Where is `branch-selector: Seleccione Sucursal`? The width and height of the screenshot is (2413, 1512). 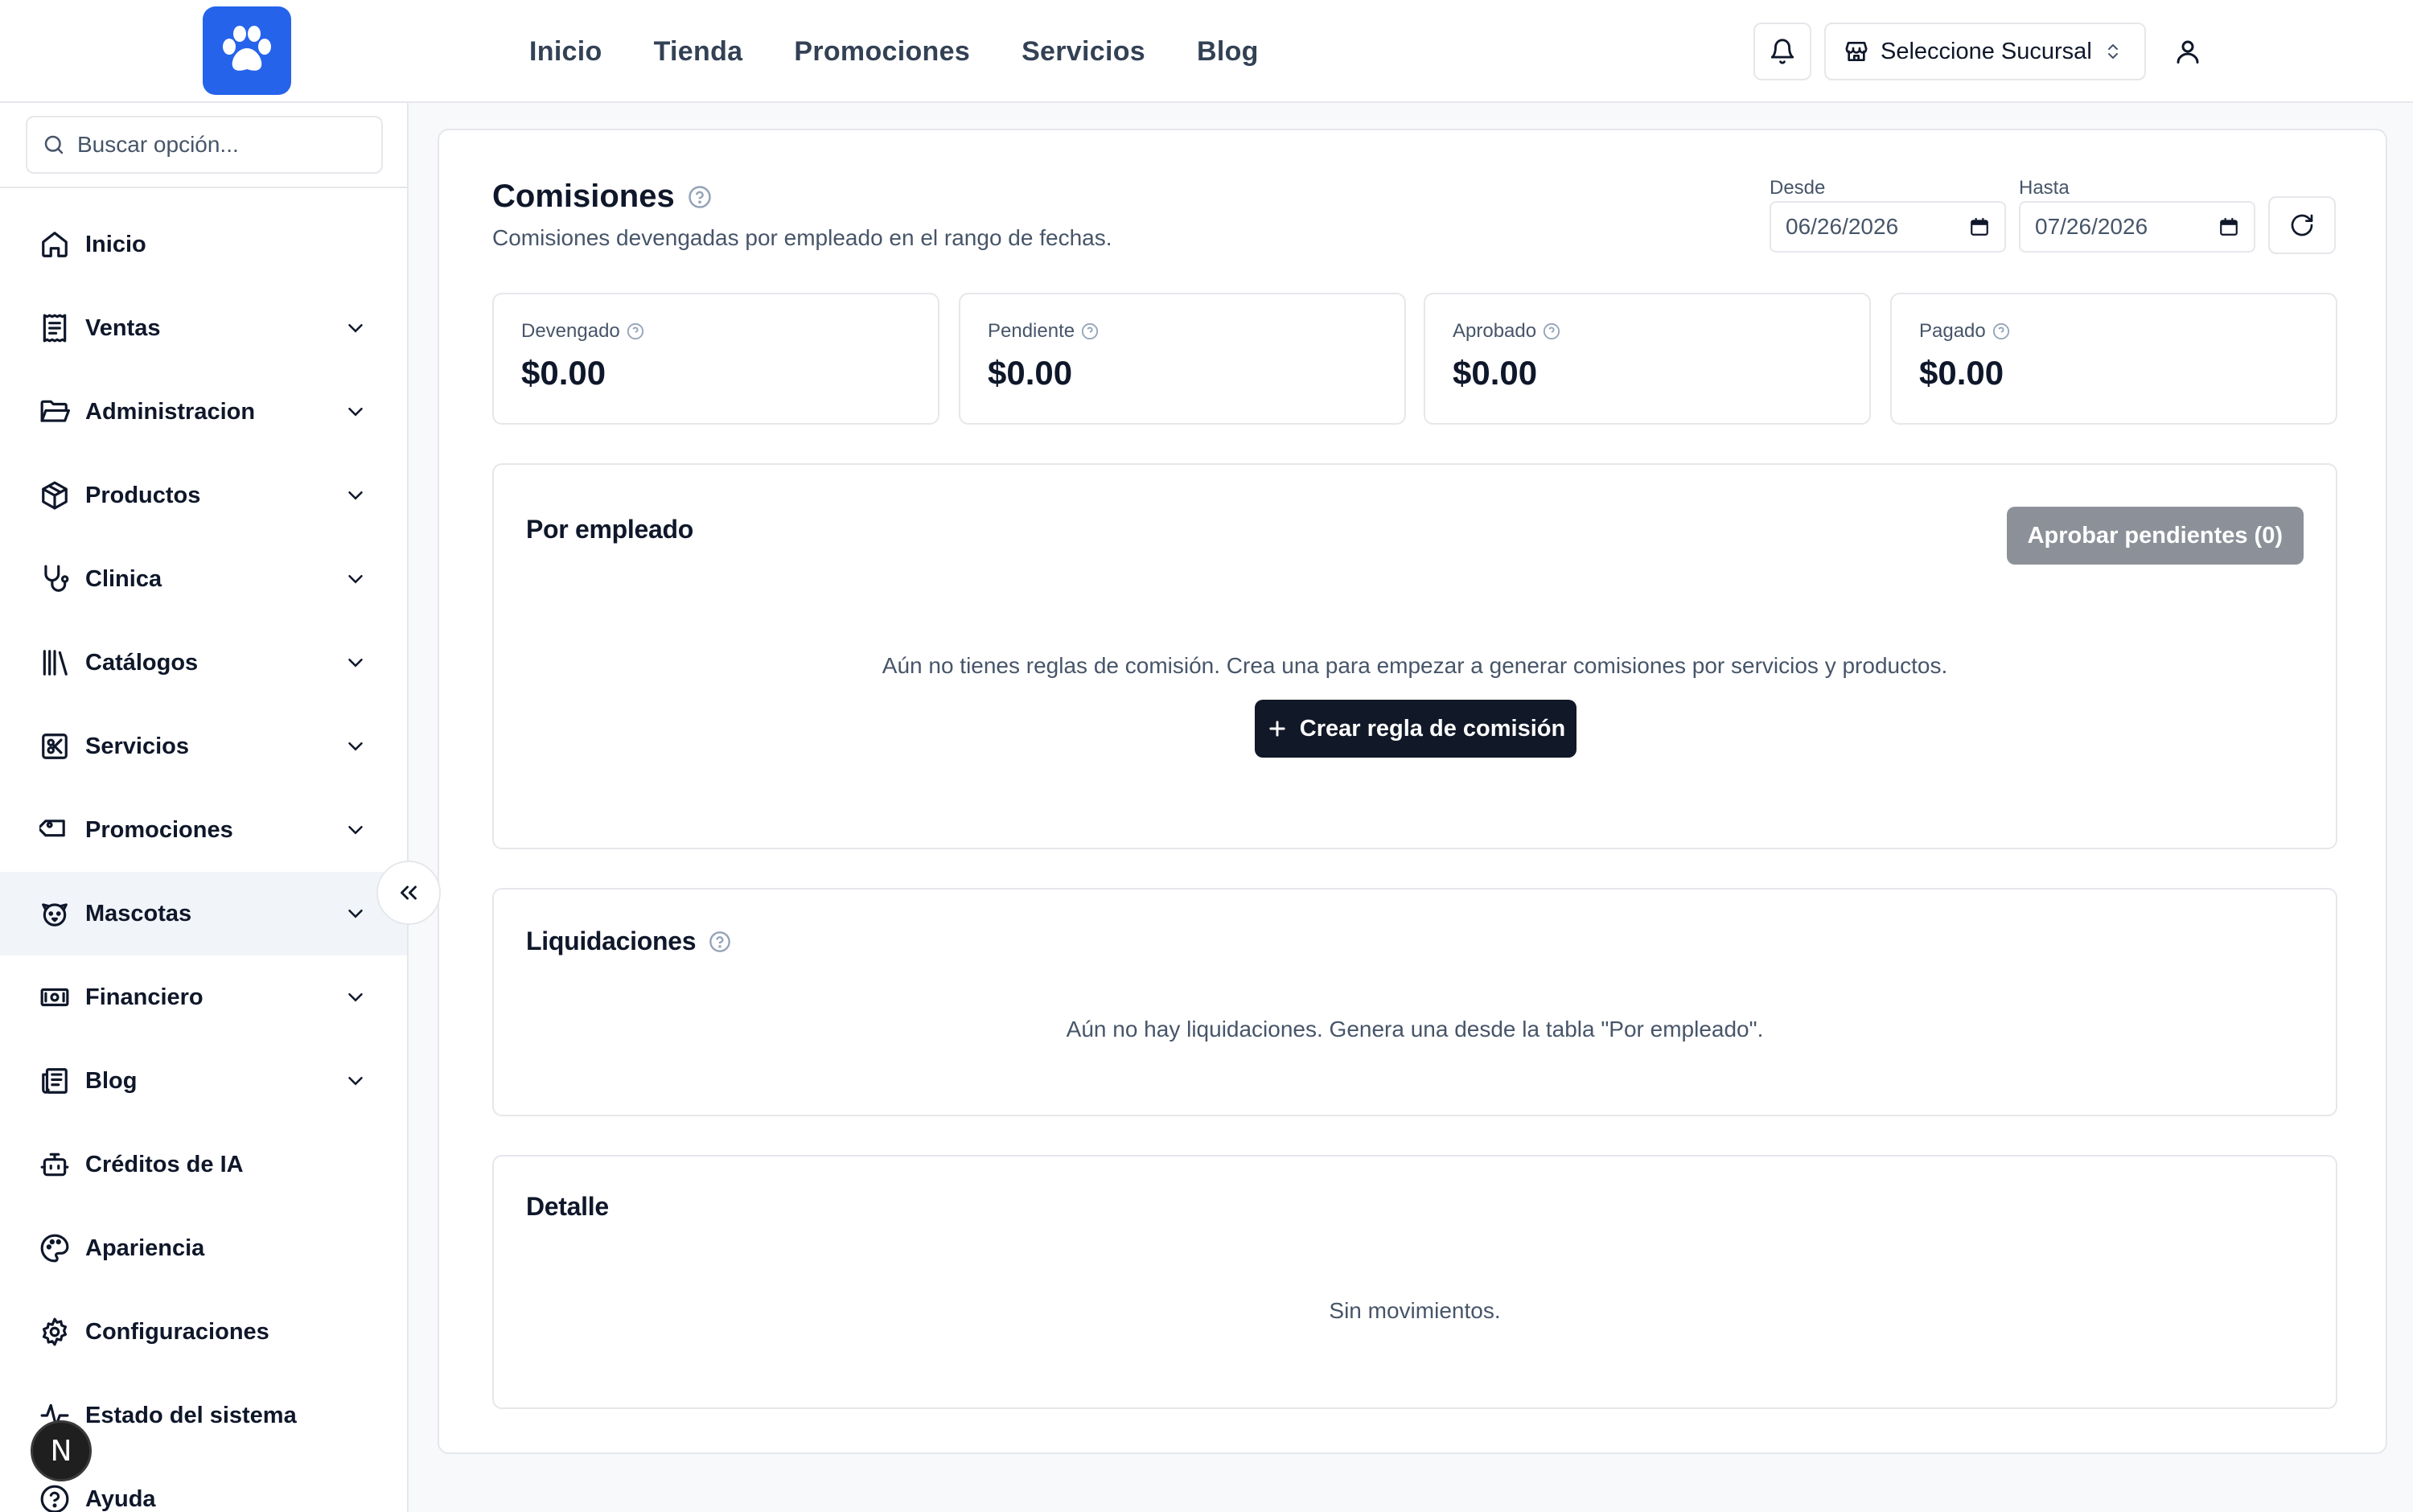 branch-selector: Seleccione Sucursal is located at coordinates (1985, 52).